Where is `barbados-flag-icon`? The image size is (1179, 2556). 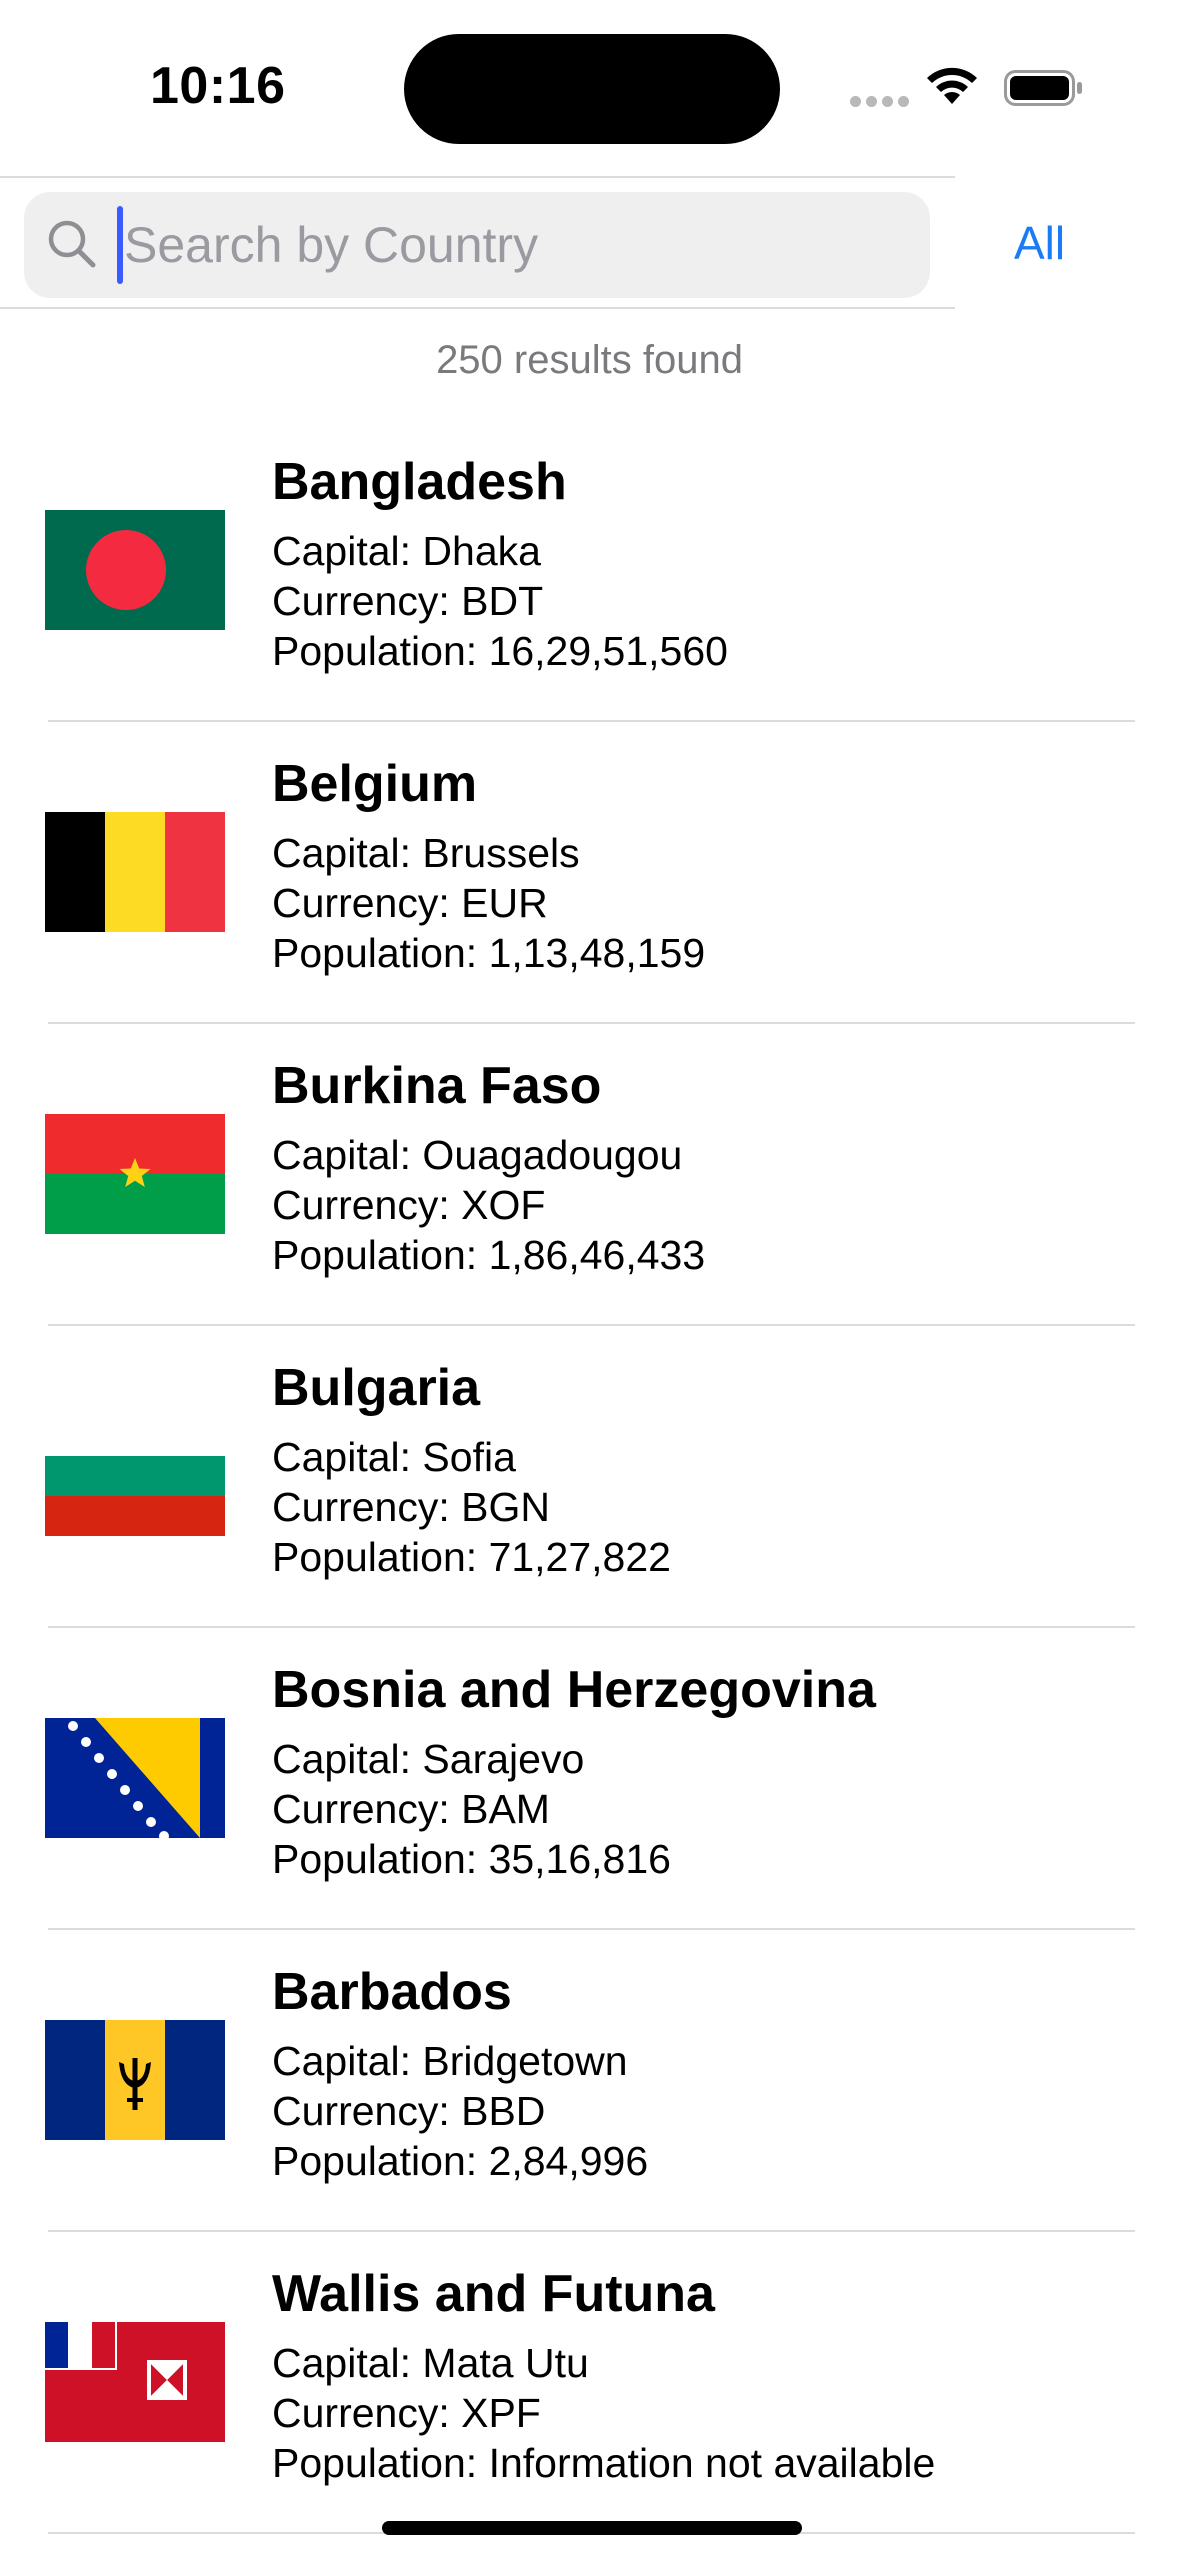 barbados-flag-icon is located at coordinates (135, 2080).